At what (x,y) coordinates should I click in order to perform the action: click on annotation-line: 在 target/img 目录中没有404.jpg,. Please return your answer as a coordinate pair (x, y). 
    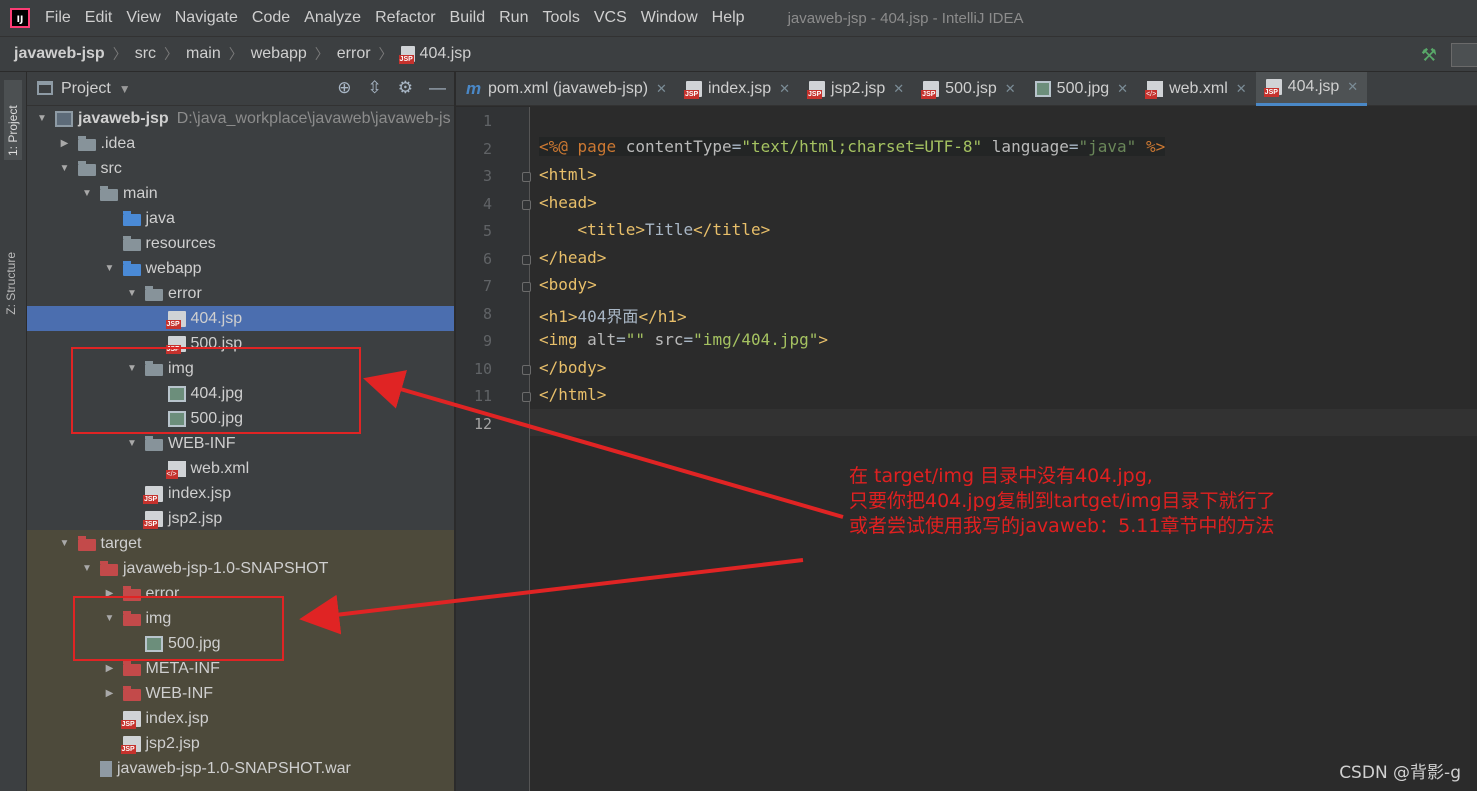
    Looking at the image, I should click on (1001, 476).